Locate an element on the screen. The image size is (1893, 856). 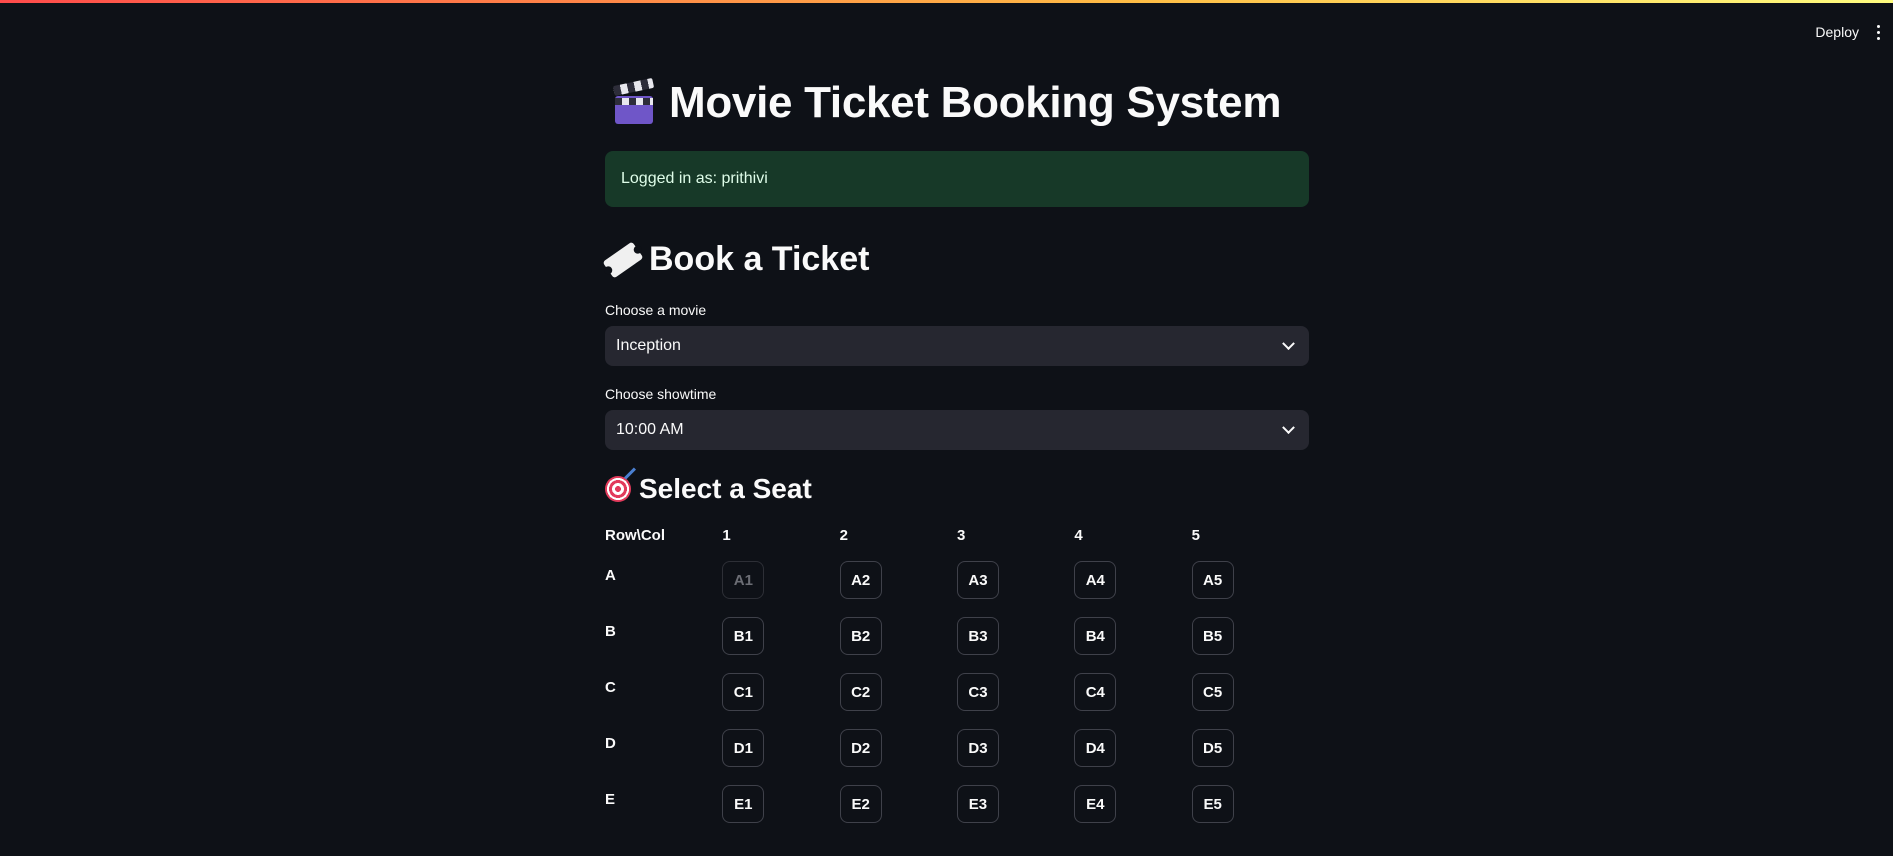
ticket-icon is located at coordinates (623, 259).